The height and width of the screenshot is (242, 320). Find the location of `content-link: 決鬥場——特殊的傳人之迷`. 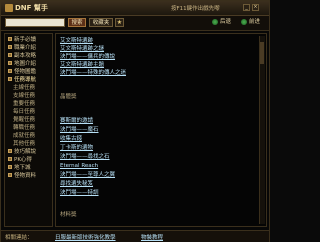

content-link: 決鬥場——特殊的傳人之迷 is located at coordinates (93, 73).